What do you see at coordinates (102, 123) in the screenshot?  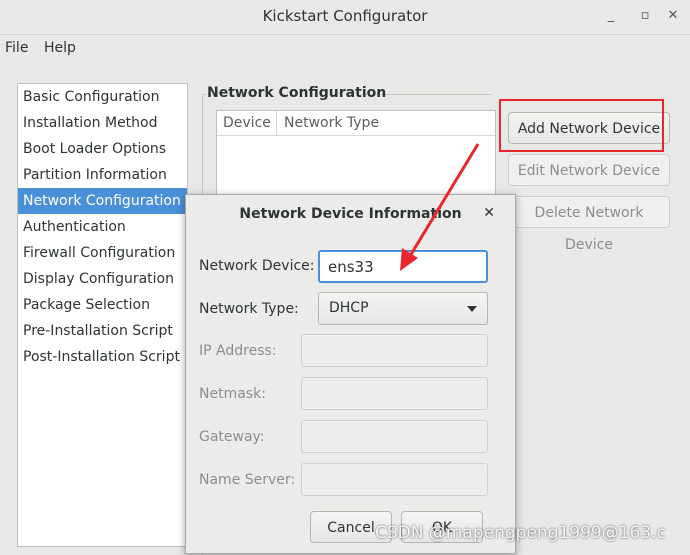 I see `sidebar-item-installation-method: Installation Method` at bounding box center [102, 123].